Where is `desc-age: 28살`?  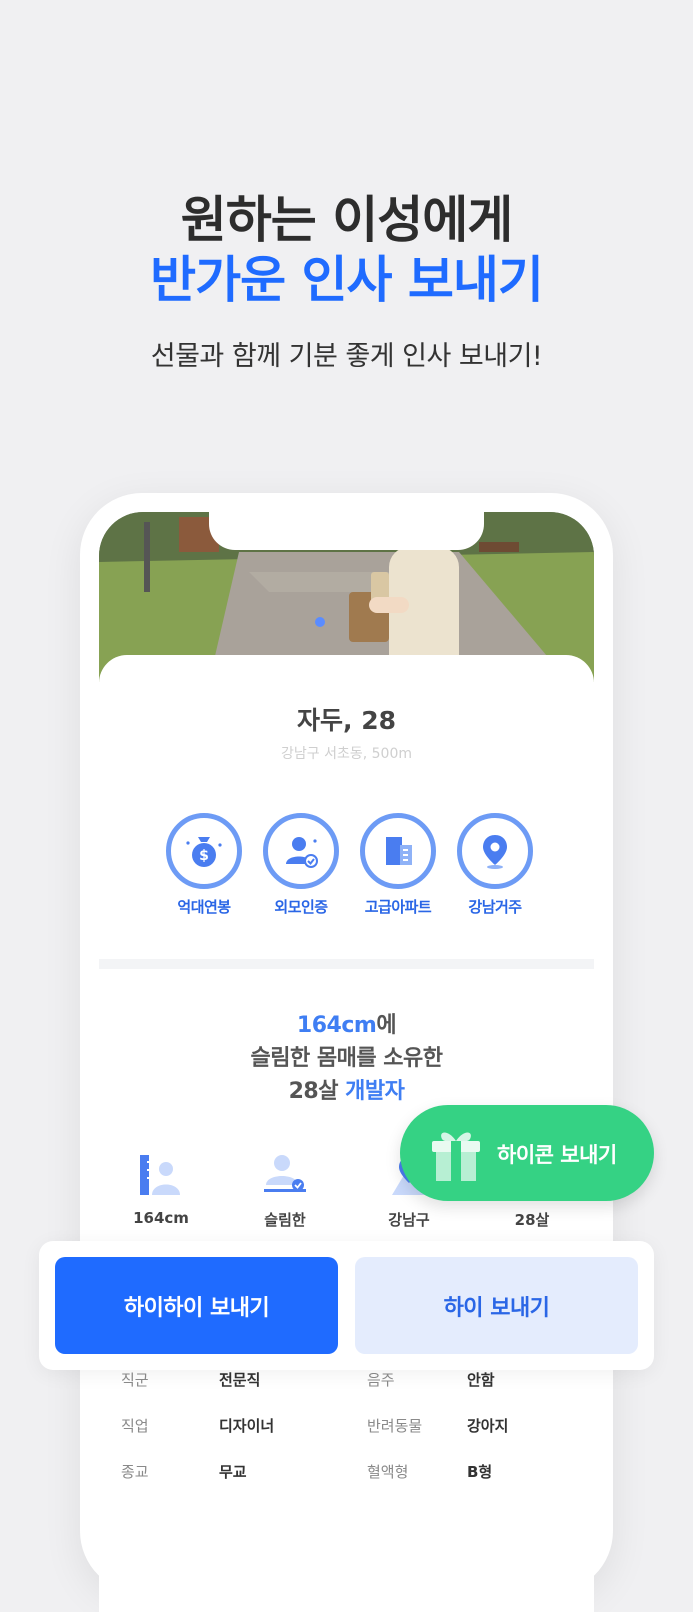
desc-age: 28살 is located at coordinates (313, 1091).